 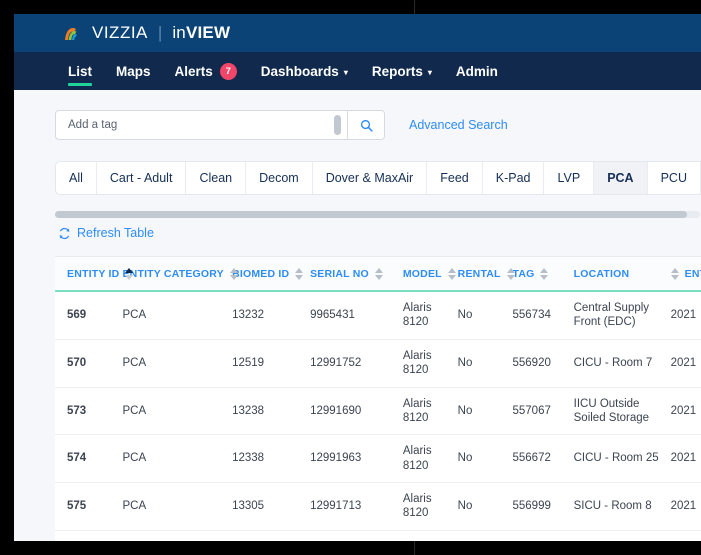 I want to click on cell-biomed-id: 12519, so click(x=271, y=363).